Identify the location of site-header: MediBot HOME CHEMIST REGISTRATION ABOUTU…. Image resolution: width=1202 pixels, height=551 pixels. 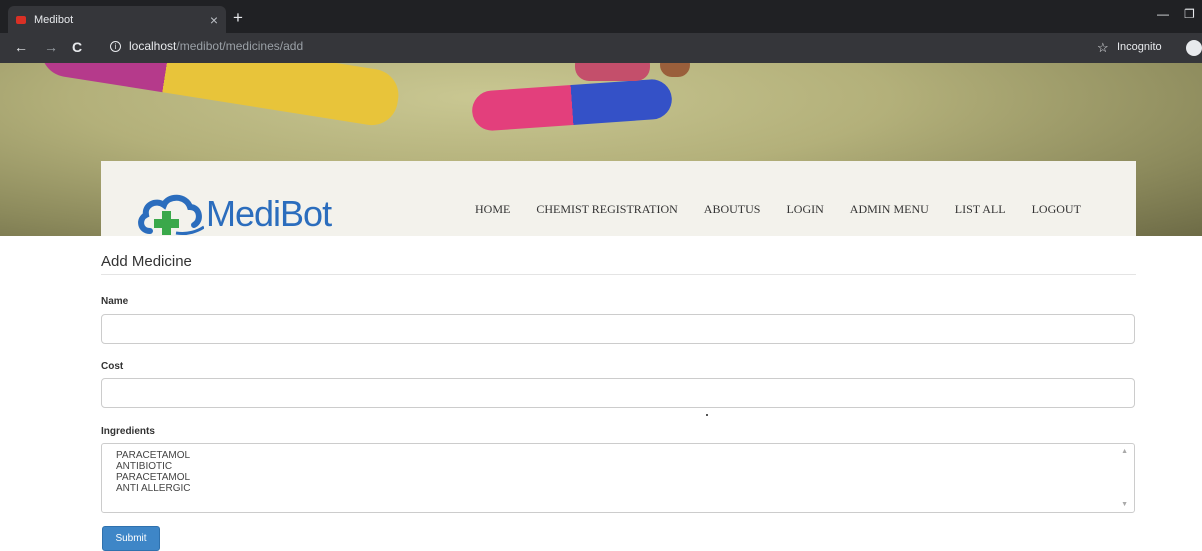
(618, 198).